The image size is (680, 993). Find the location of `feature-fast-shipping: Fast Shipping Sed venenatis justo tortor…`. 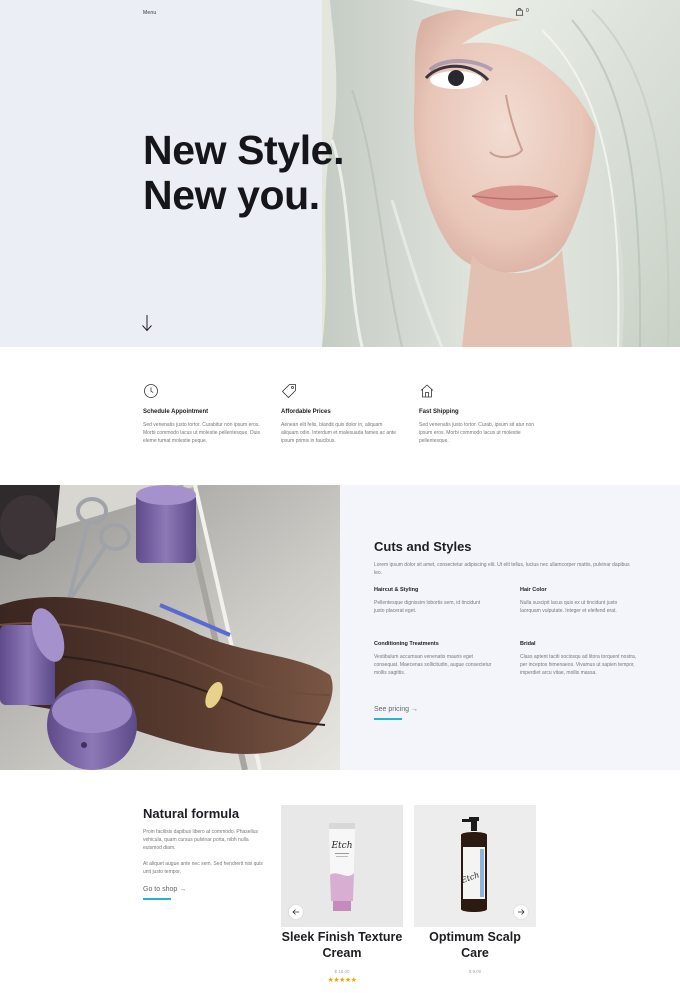

feature-fast-shipping: Fast Shipping Sed venenatis justo tortor… is located at coordinates (479, 414).